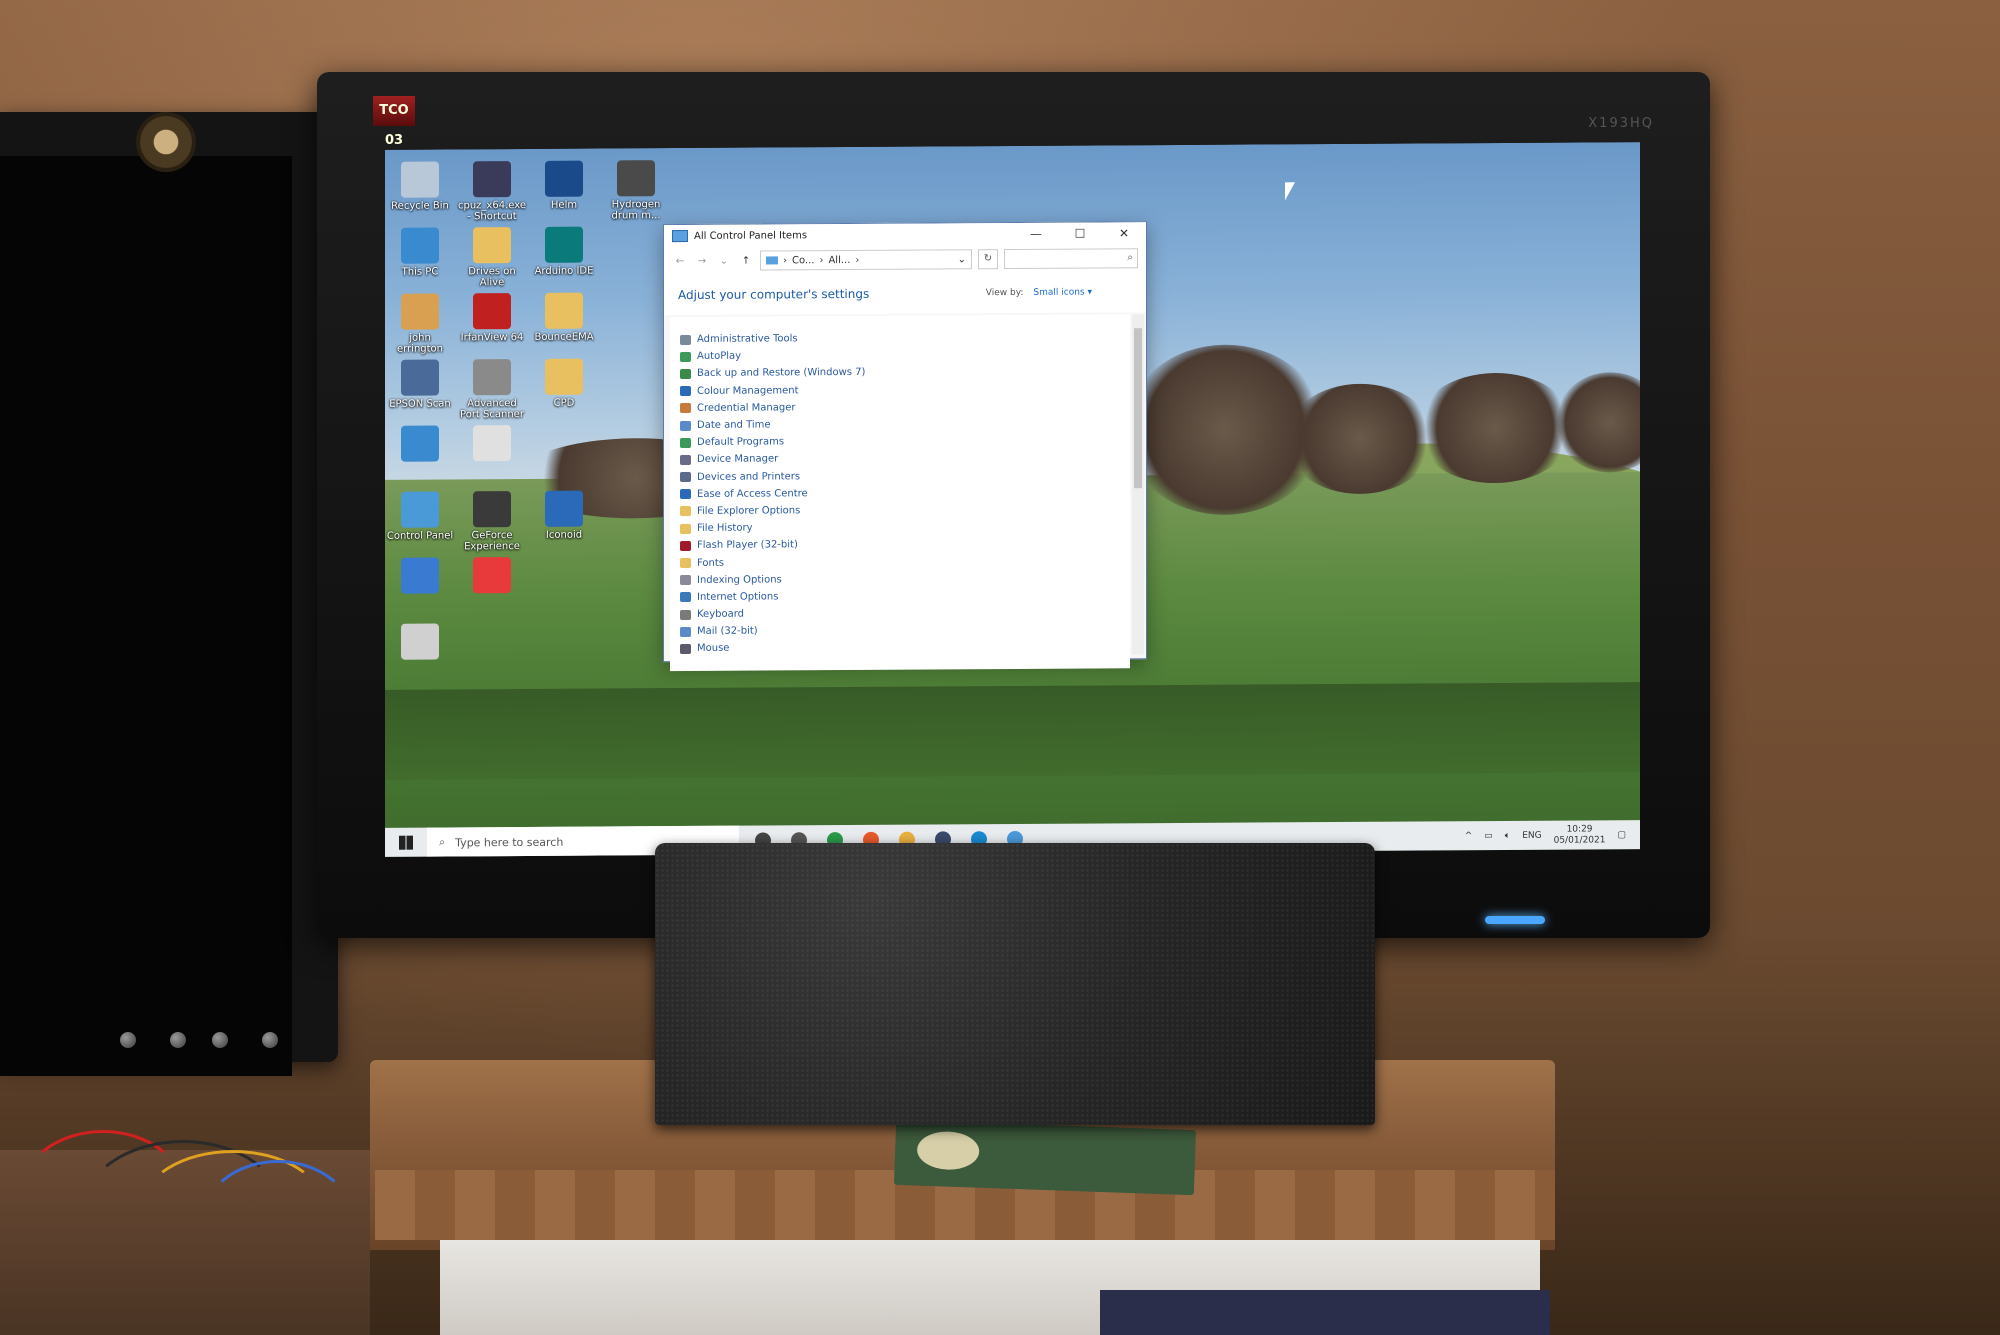  I want to click on desktop-icon: Helm, so click(564, 185).